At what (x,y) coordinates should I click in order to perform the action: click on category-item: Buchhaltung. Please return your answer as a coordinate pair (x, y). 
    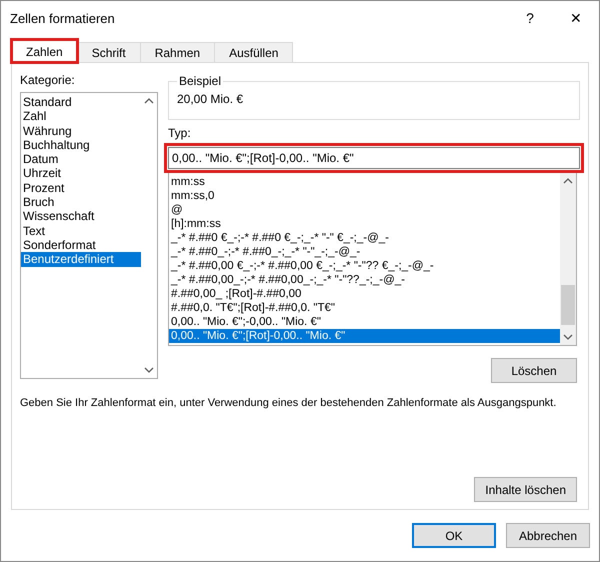
    Looking at the image, I should click on (81, 145).